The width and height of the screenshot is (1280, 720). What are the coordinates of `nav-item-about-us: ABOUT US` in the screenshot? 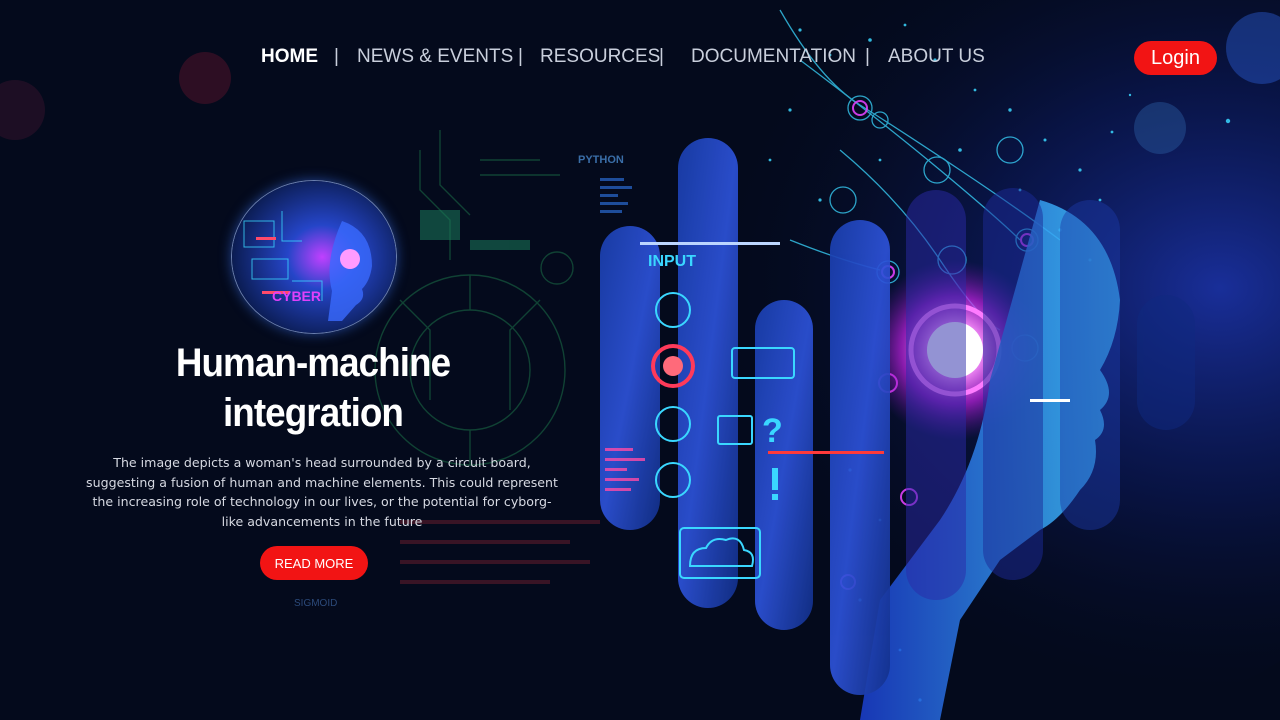 It's located at (936, 57).